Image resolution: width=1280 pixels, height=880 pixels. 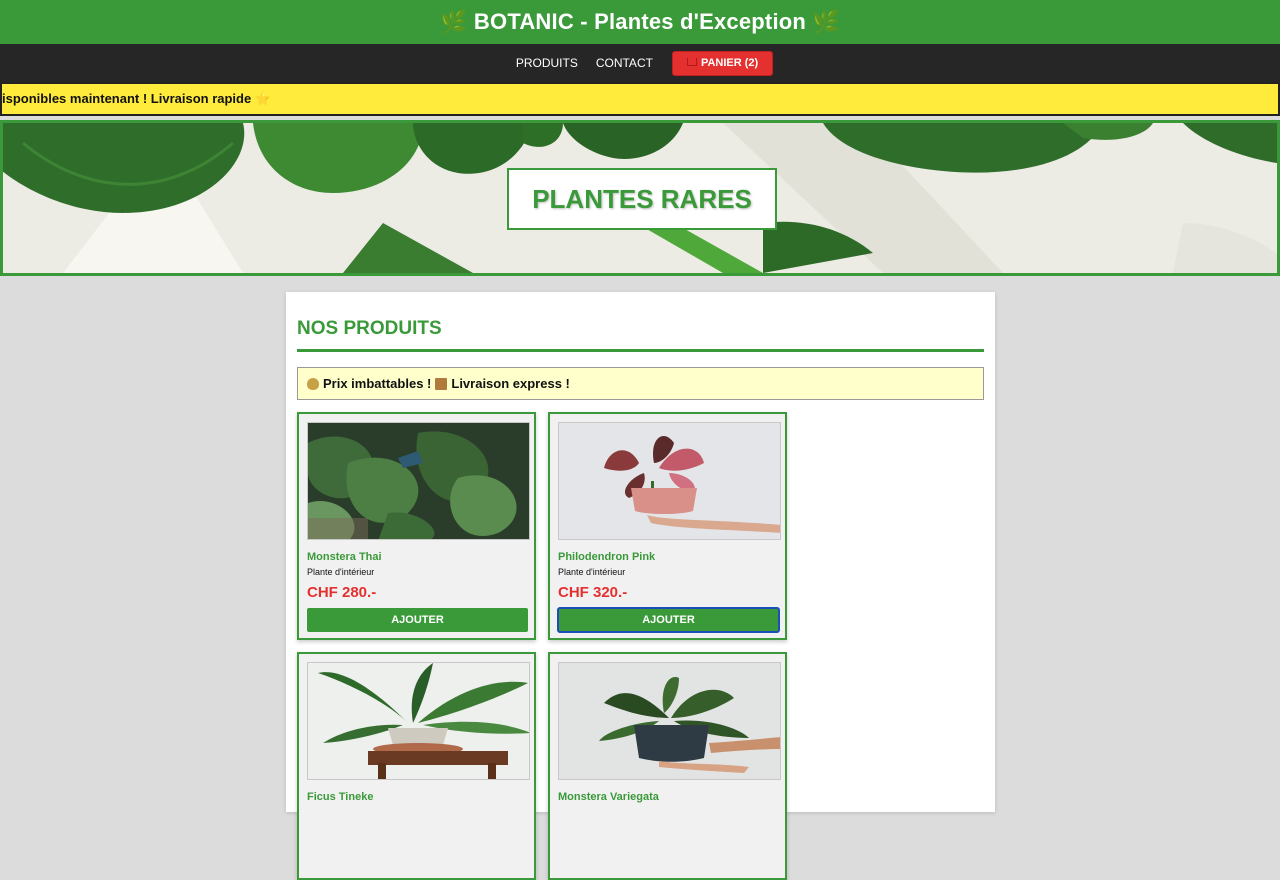 I want to click on promo-text-prices: Prix imbattables !, so click(x=377, y=383).